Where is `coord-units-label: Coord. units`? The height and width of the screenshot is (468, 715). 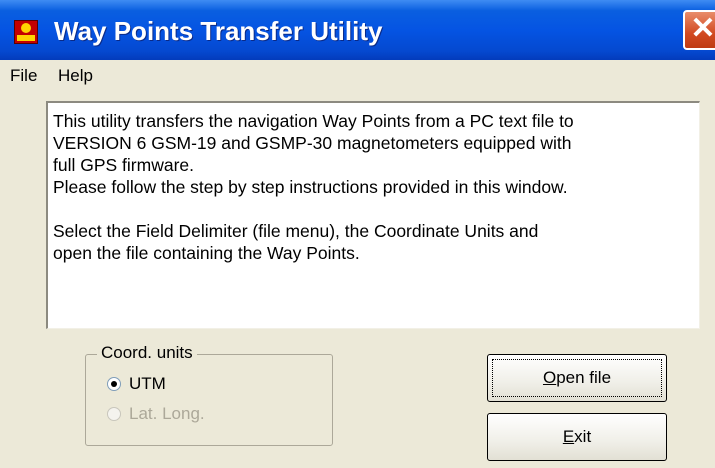
coord-units-label: Coord. units is located at coordinates (147, 353).